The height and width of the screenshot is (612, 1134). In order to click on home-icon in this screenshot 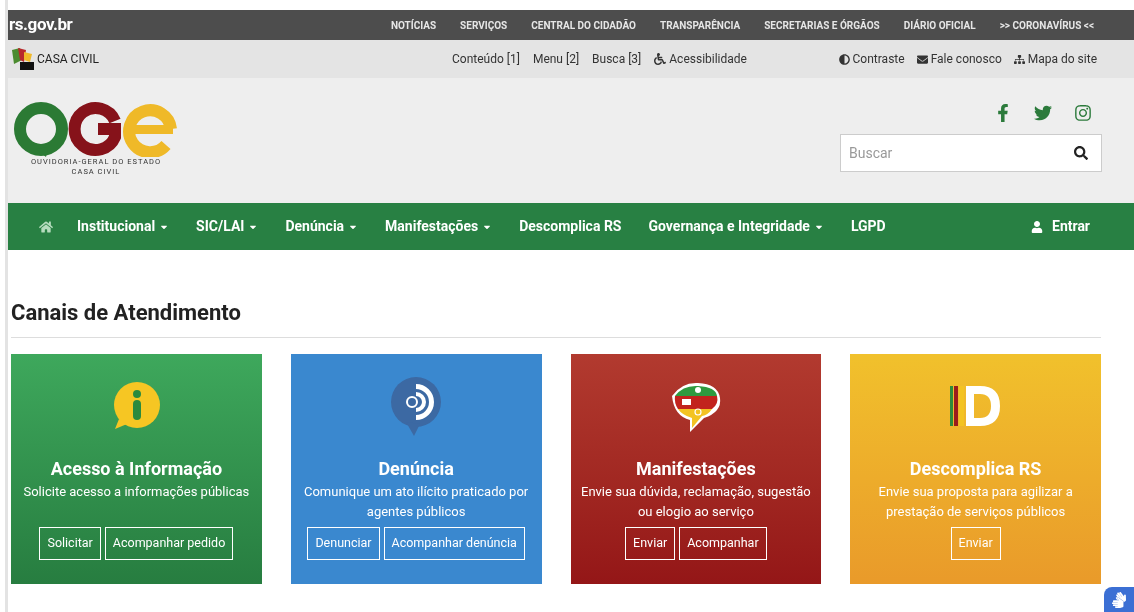, I will do `click(46, 226)`.